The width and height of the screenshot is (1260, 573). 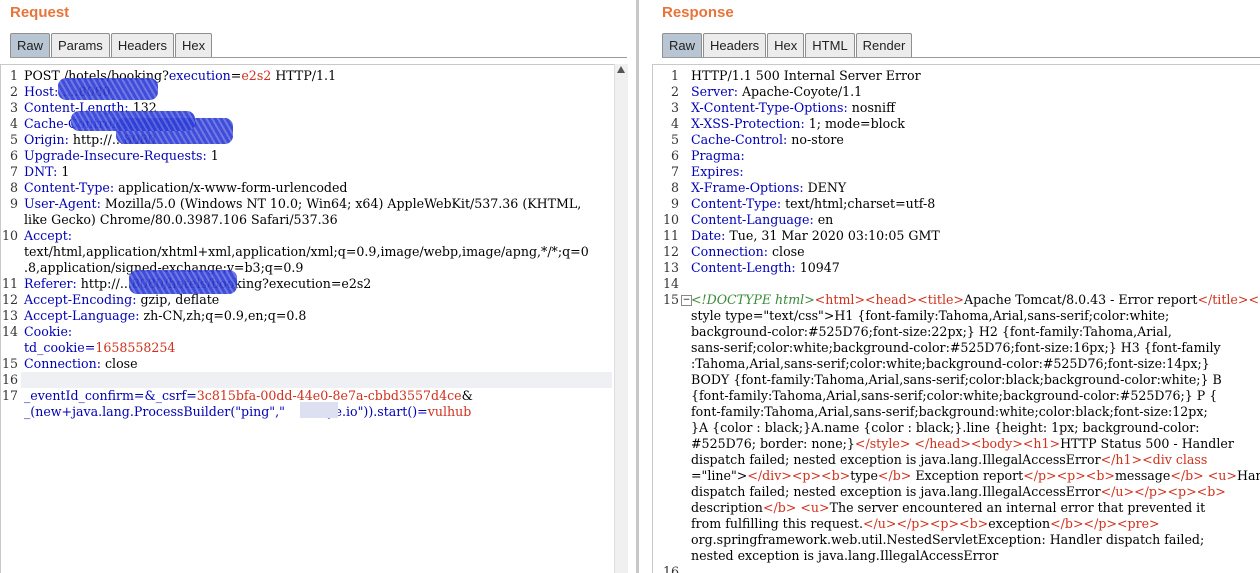 What do you see at coordinates (449, 411) in the screenshot?
I see `param-value: vulhub` at bounding box center [449, 411].